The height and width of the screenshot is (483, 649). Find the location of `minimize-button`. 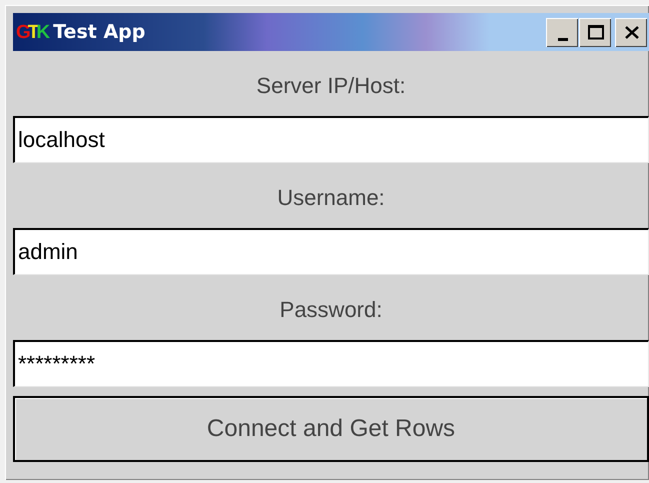

minimize-button is located at coordinates (562, 32).